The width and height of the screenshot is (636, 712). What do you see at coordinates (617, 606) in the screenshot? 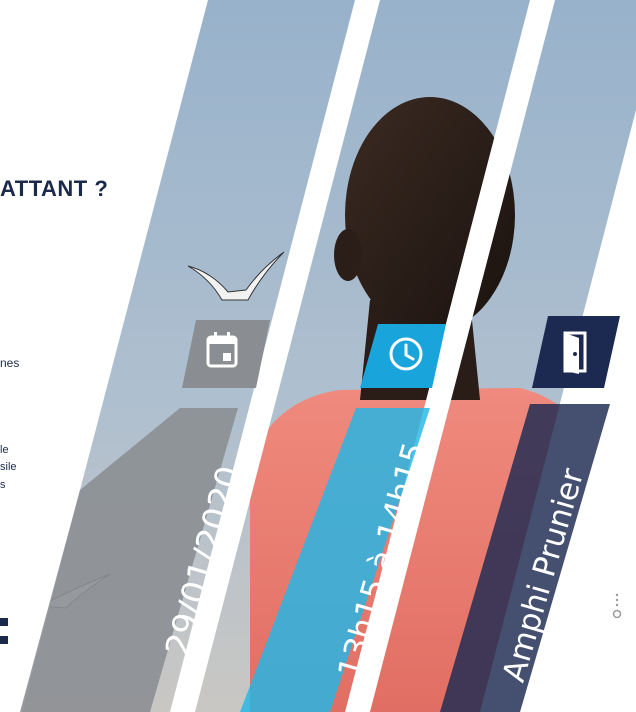
I see `scroll-dots-icon` at bounding box center [617, 606].